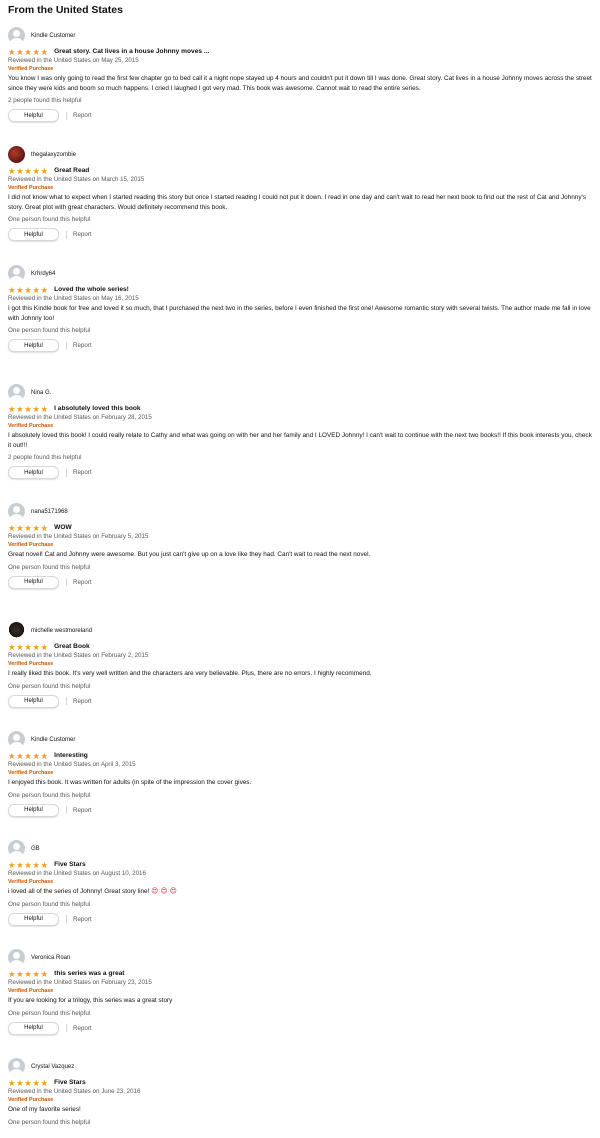 Image resolution: width=600 pixels, height=1138 pixels. Describe the element at coordinates (89, 973) in the screenshot. I see `review-title: this series was a great` at that location.